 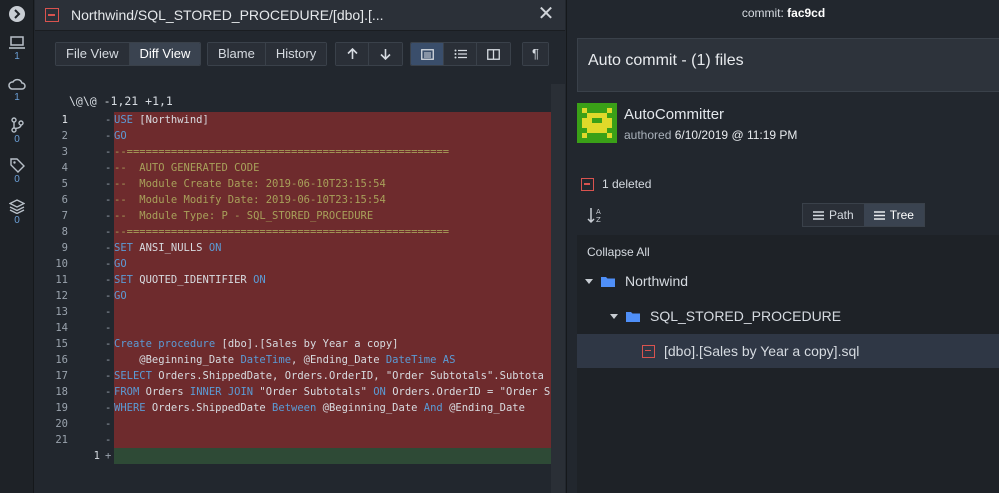 What do you see at coordinates (648, 135) in the screenshot?
I see `authored-label: authored` at bounding box center [648, 135].